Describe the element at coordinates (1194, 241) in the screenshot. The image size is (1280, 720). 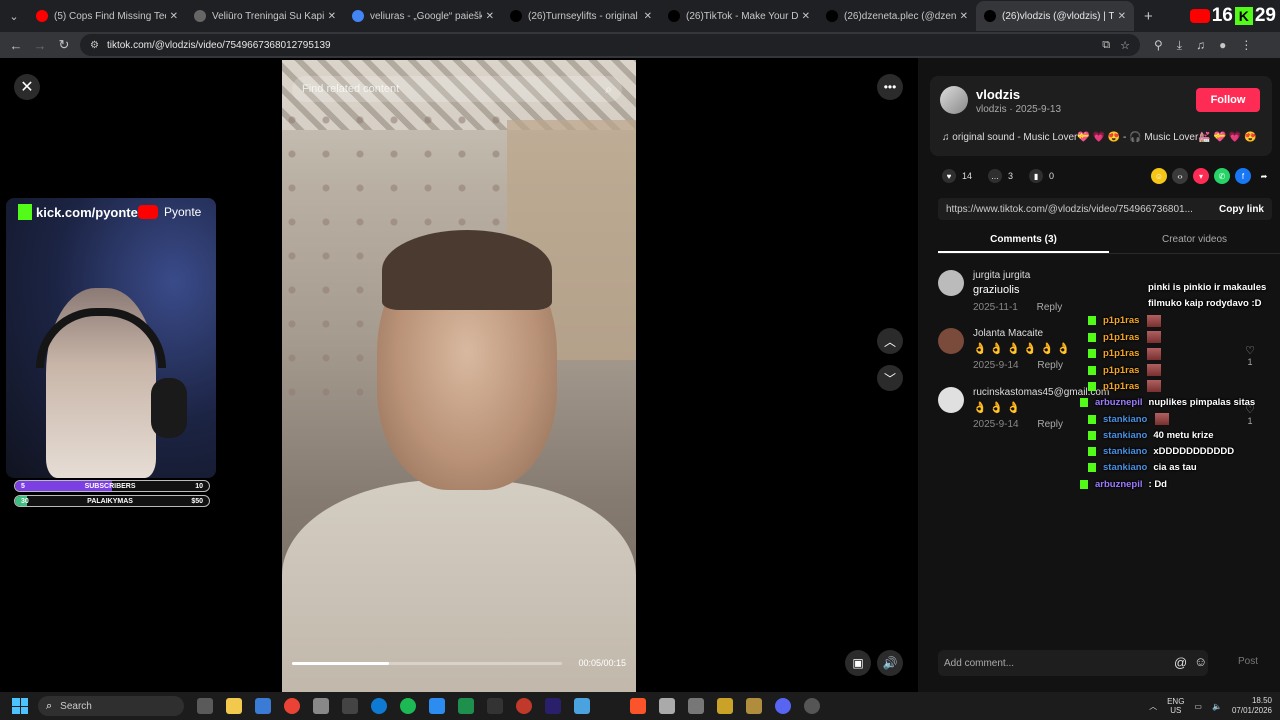
I see `tab-creator-videos: Creator videos` at that location.